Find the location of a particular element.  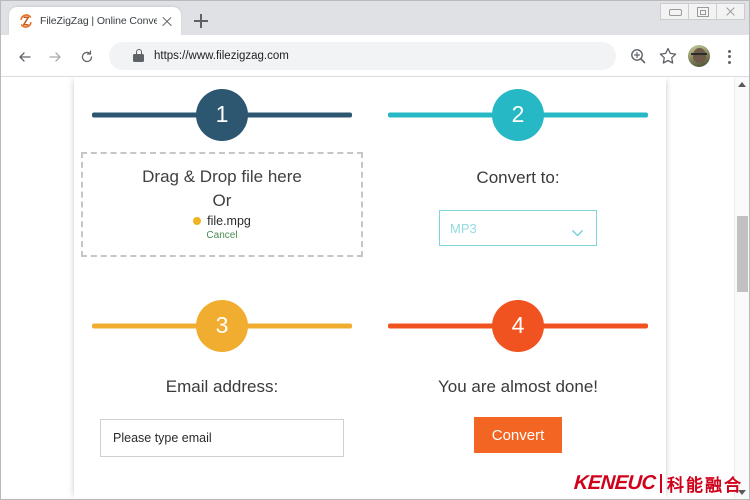

step-3-circle: 3 is located at coordinates (222, 325).